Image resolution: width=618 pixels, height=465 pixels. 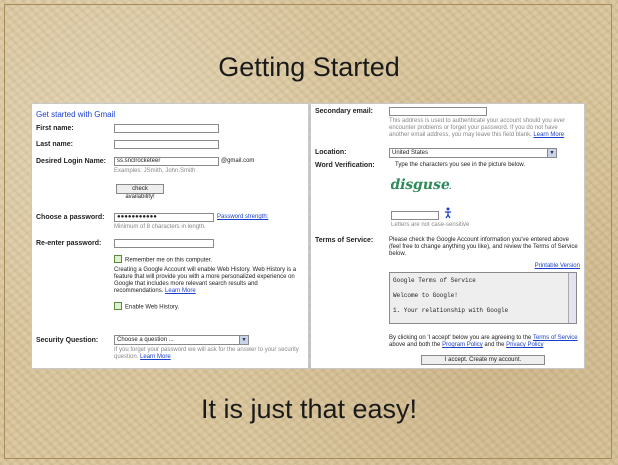 What do you see at coordinates (166, 128) in the screenshot?
I see `first-name-input` at bounding box center [166, 128].